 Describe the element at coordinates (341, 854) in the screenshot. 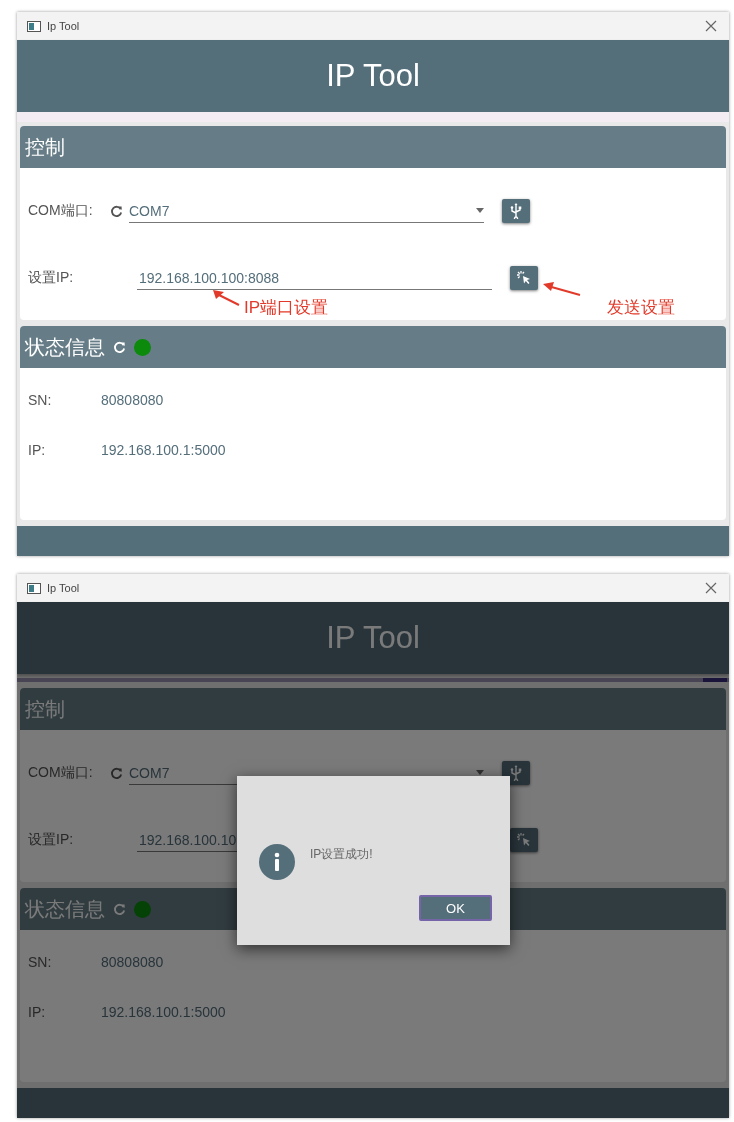

I see `dialog-message: IP设置成功!` at that location.